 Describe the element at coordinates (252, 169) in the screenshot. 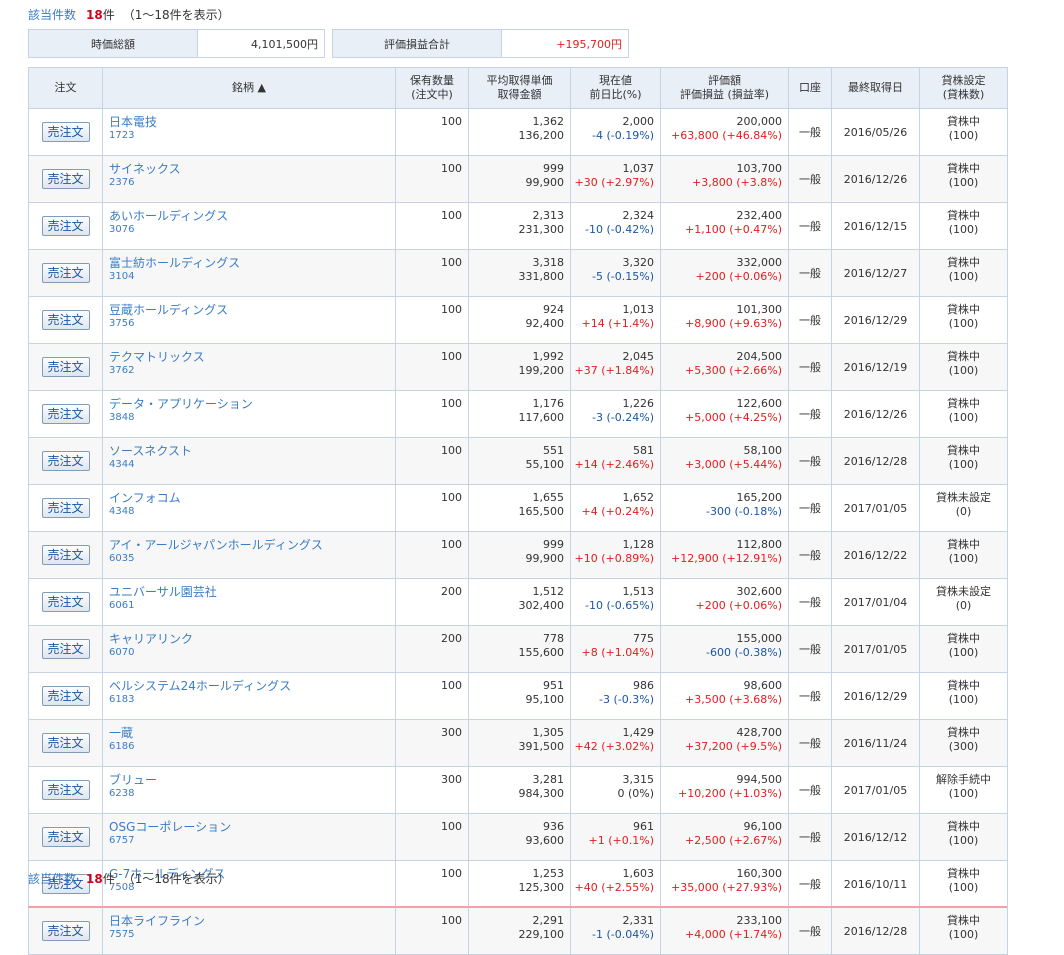

I see `stock-name-link: サイネックス` at that location.